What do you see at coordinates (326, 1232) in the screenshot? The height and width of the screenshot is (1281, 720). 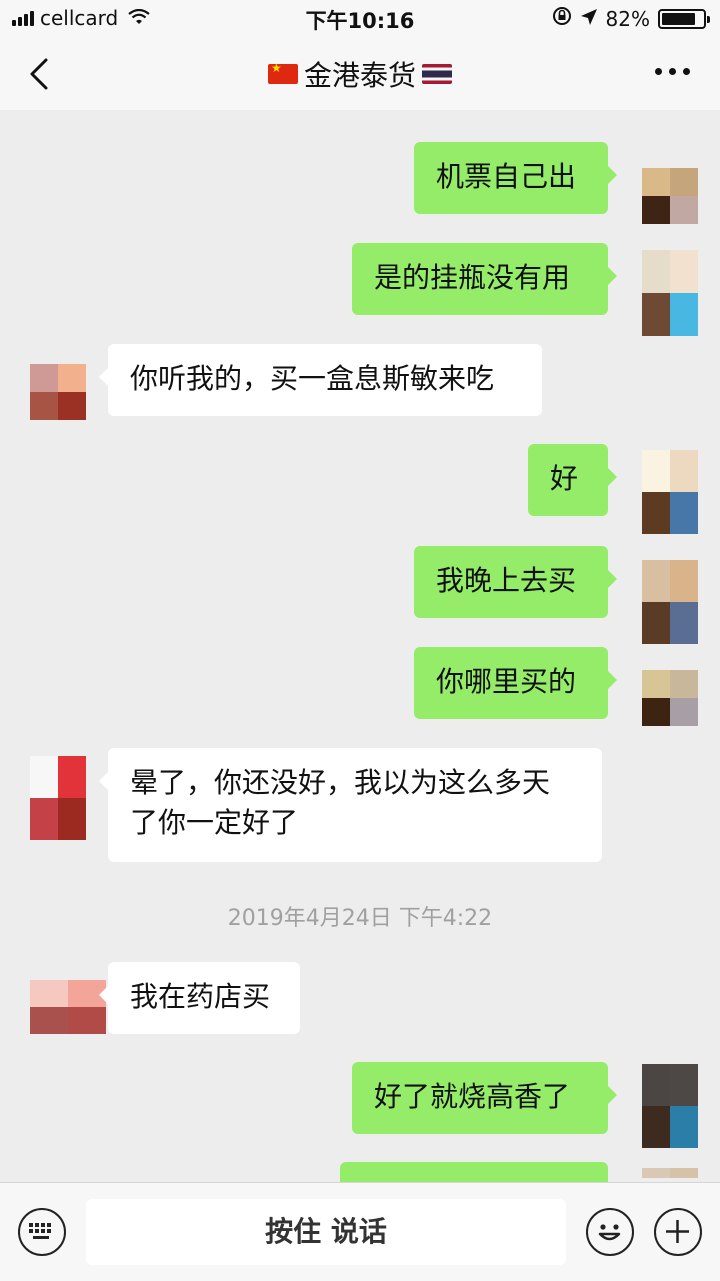 I see `hold-to-talk-button: 按住 说话` at bounding box center [326, 1232].